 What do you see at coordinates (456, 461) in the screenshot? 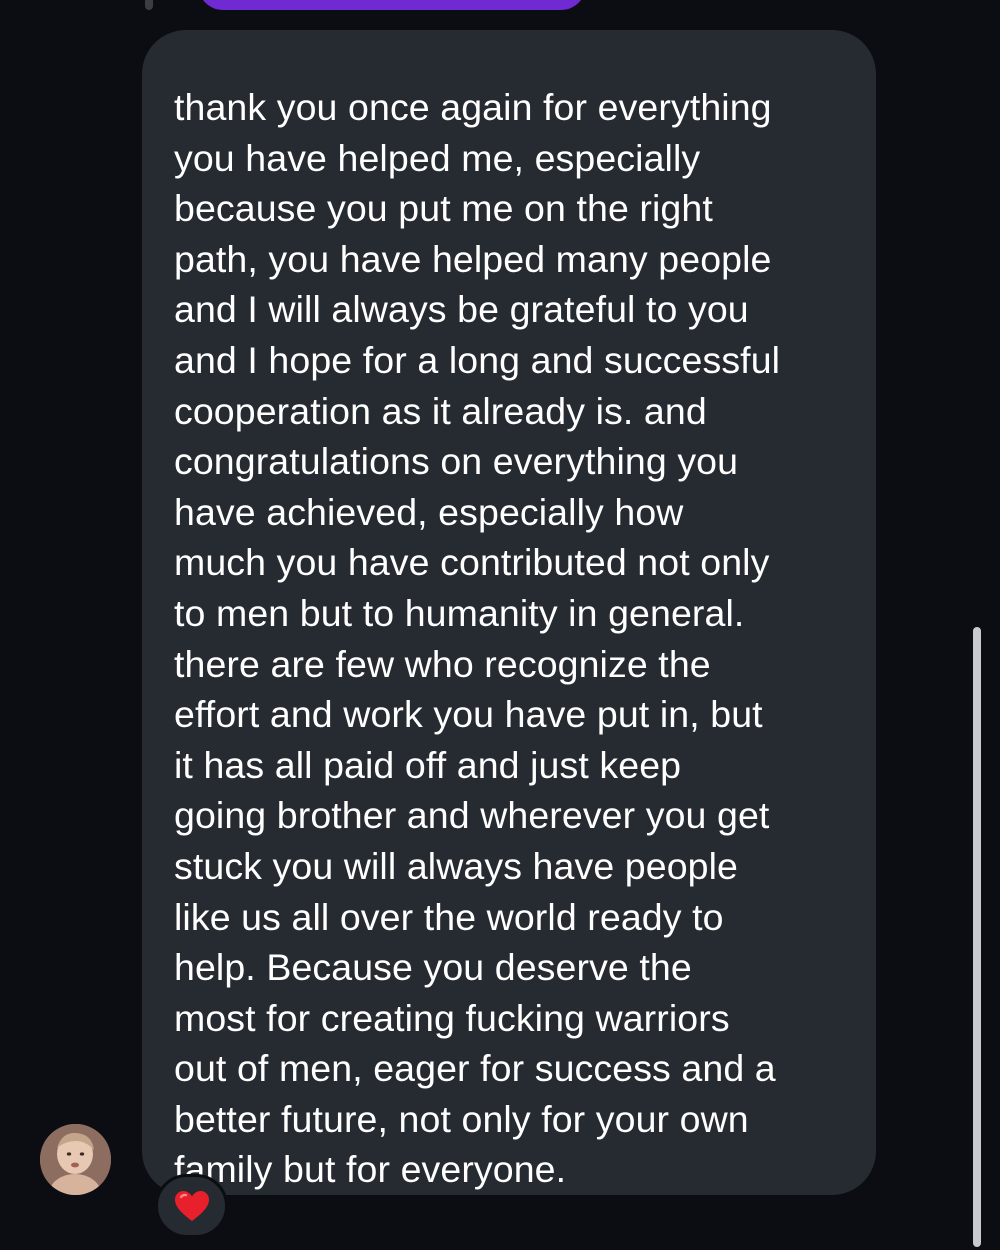
I see `message-line: congratulations on everything you` at bounding box center [456, 461].